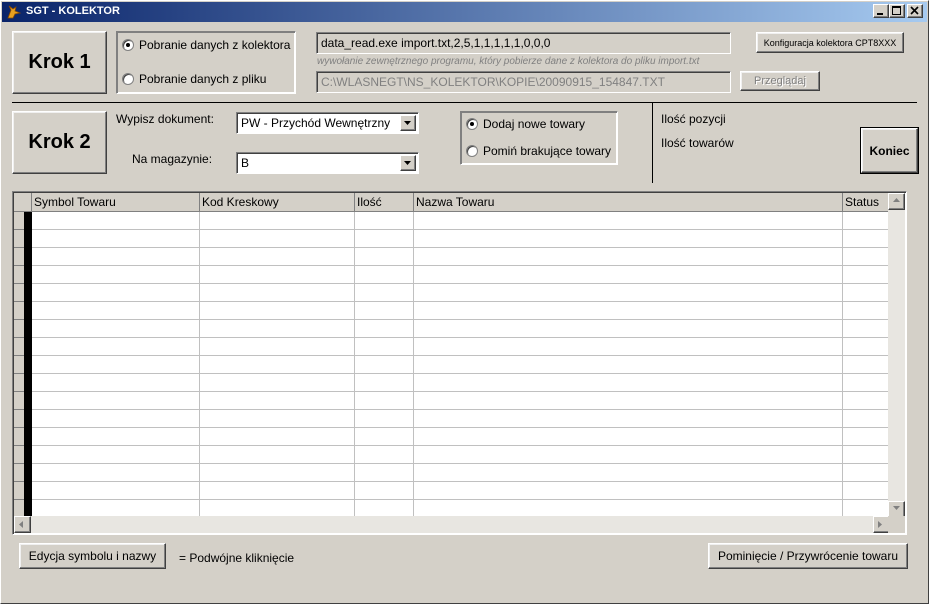  What do you see at coordinates (194, 79) in the screenshot?
I see `radio-file: Pobranie danych z pliku` at bounding box center [194, 79].